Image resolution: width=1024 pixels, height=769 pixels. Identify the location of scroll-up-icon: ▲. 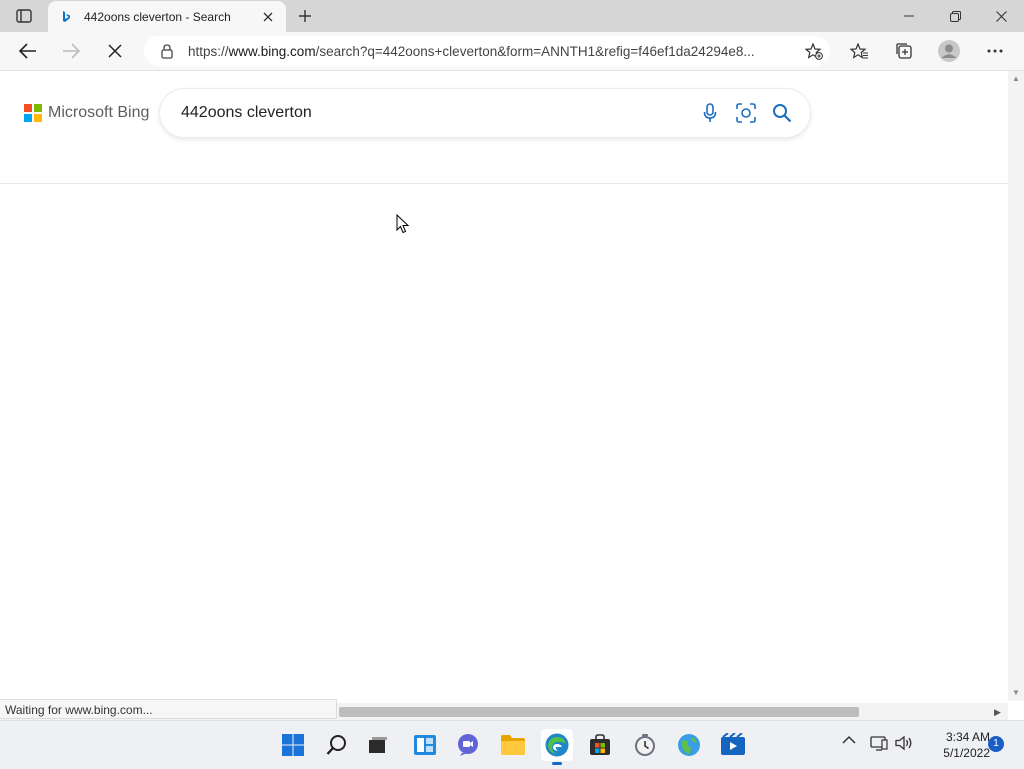
(1016, 79).